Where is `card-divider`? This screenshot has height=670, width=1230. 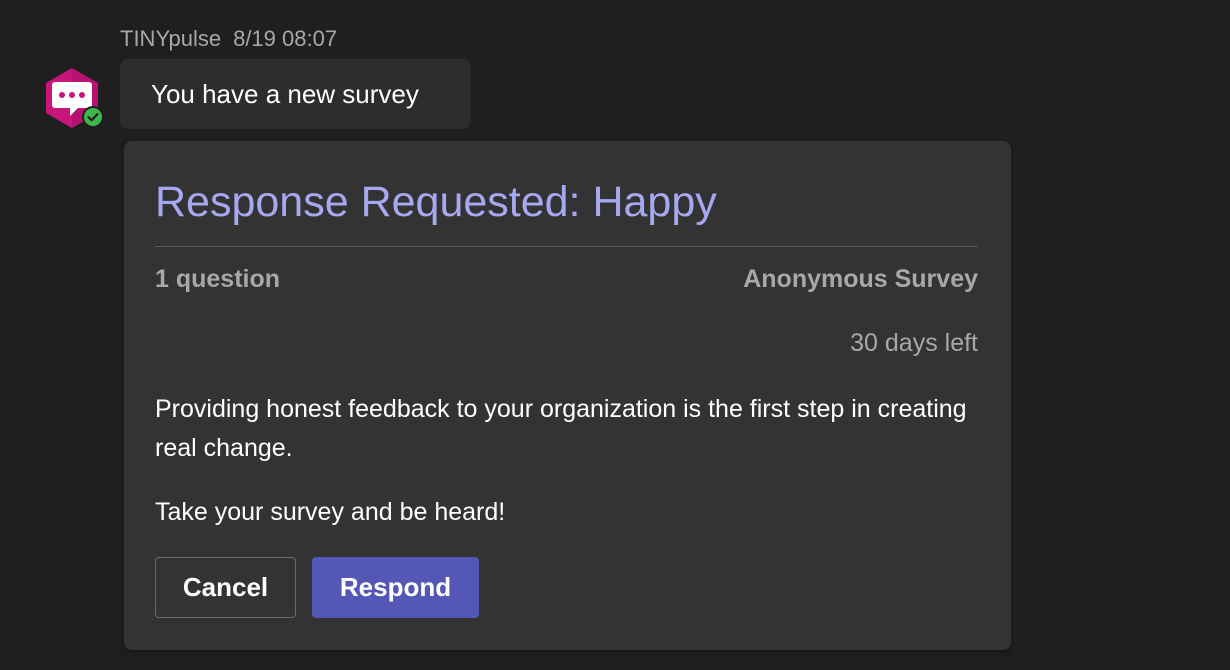 card-divider is located at coordinates (566, 246).